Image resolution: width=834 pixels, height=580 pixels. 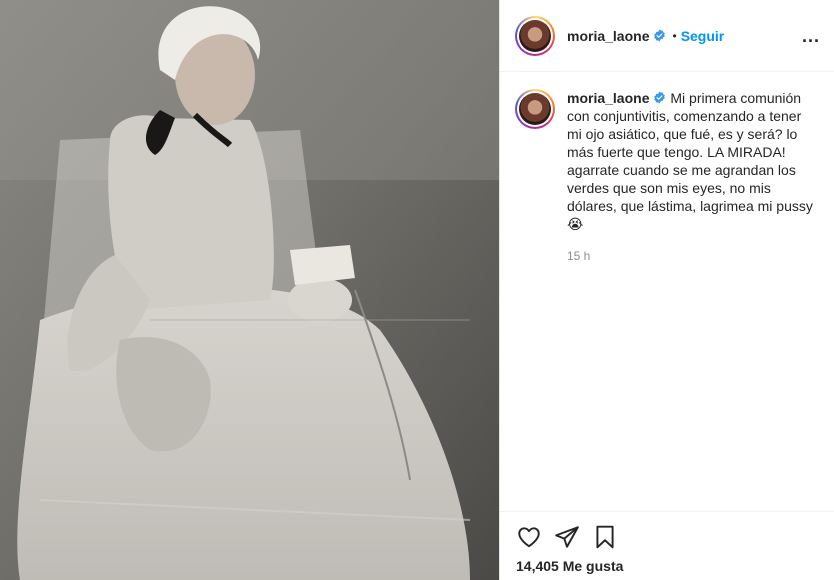 What do you see at coordinates (567, 537) in the screenshot?
I see `paper-plane-icon` at bounding box center [567, 537].